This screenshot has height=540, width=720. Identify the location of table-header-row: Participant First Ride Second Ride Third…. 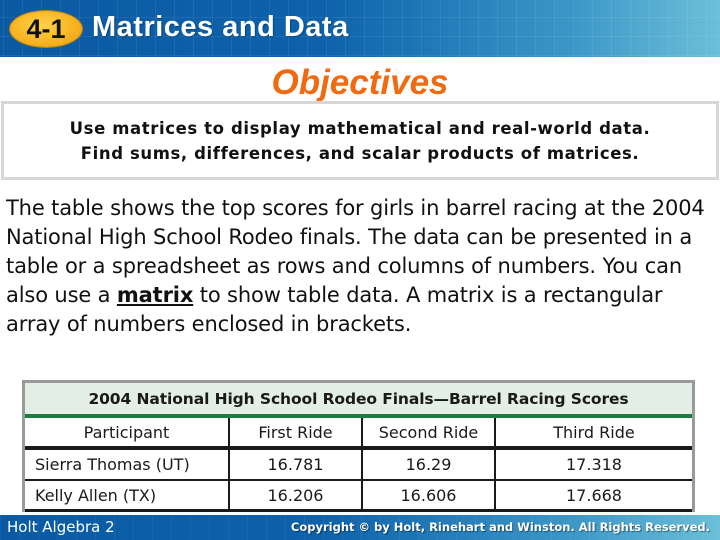
(358, 434).